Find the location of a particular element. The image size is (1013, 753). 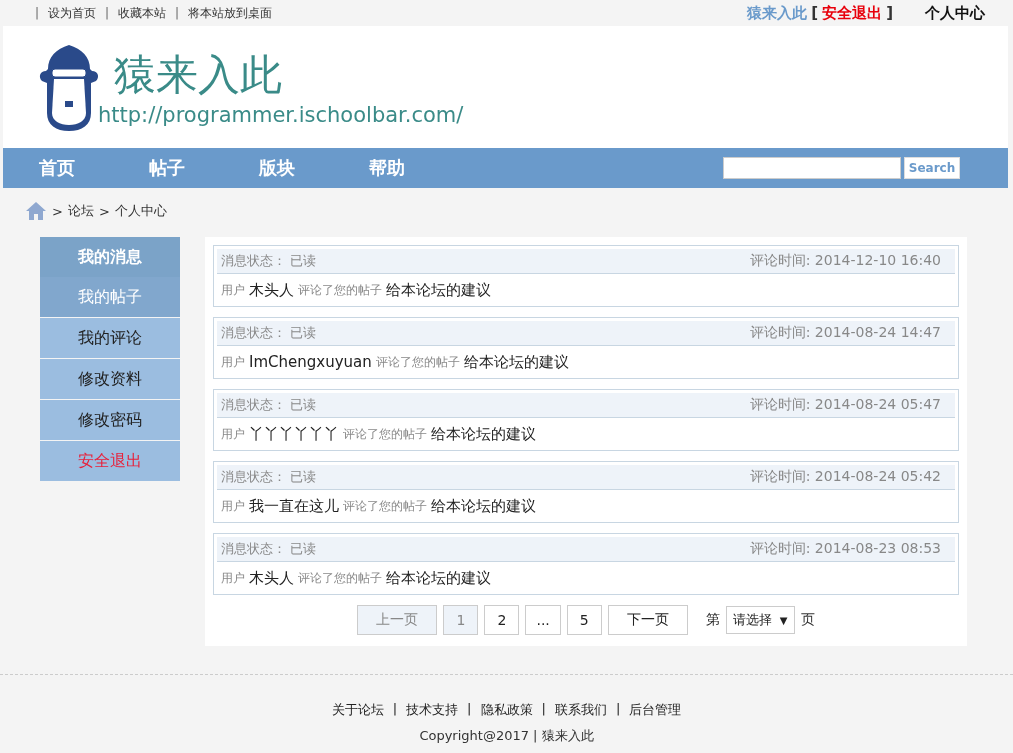

bracket: [ is located at coordinates (815, 13).